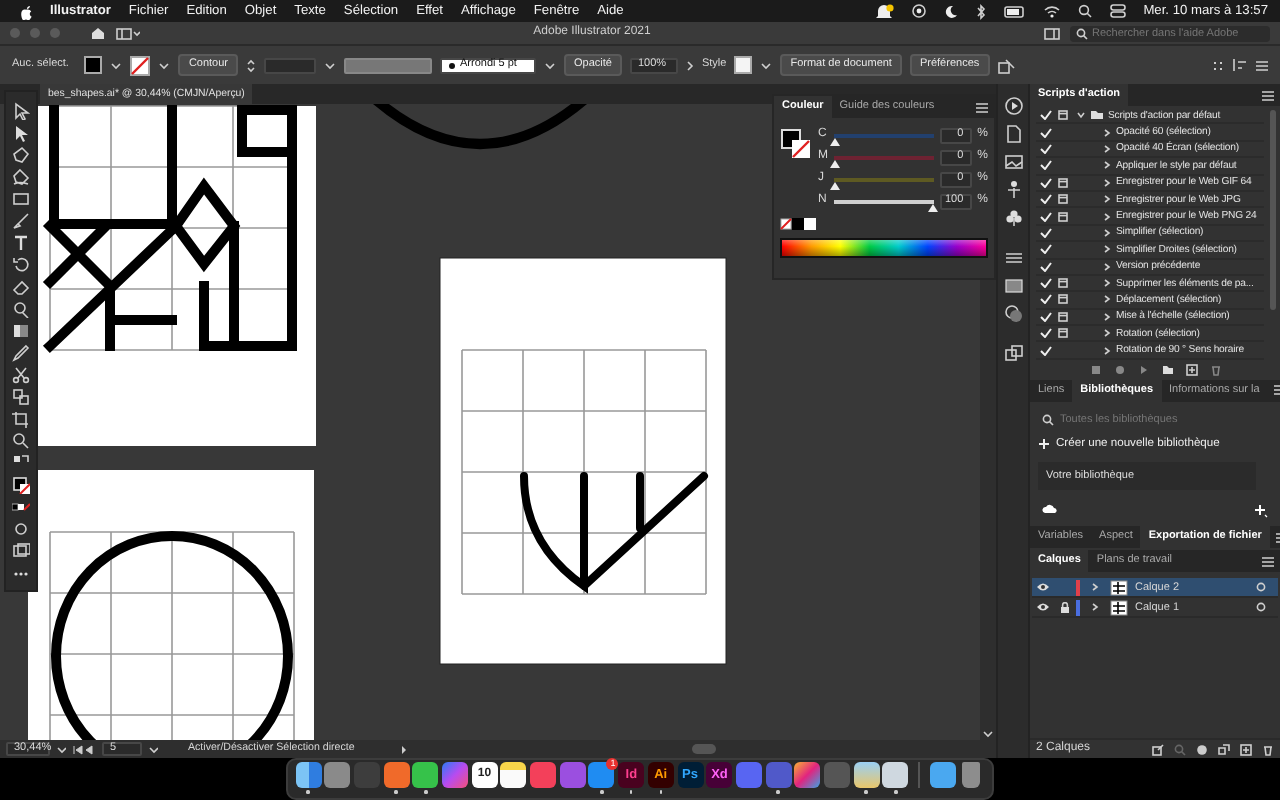 The image size is (1280, 800). I want to click on blend-icon, so click(21, 397).